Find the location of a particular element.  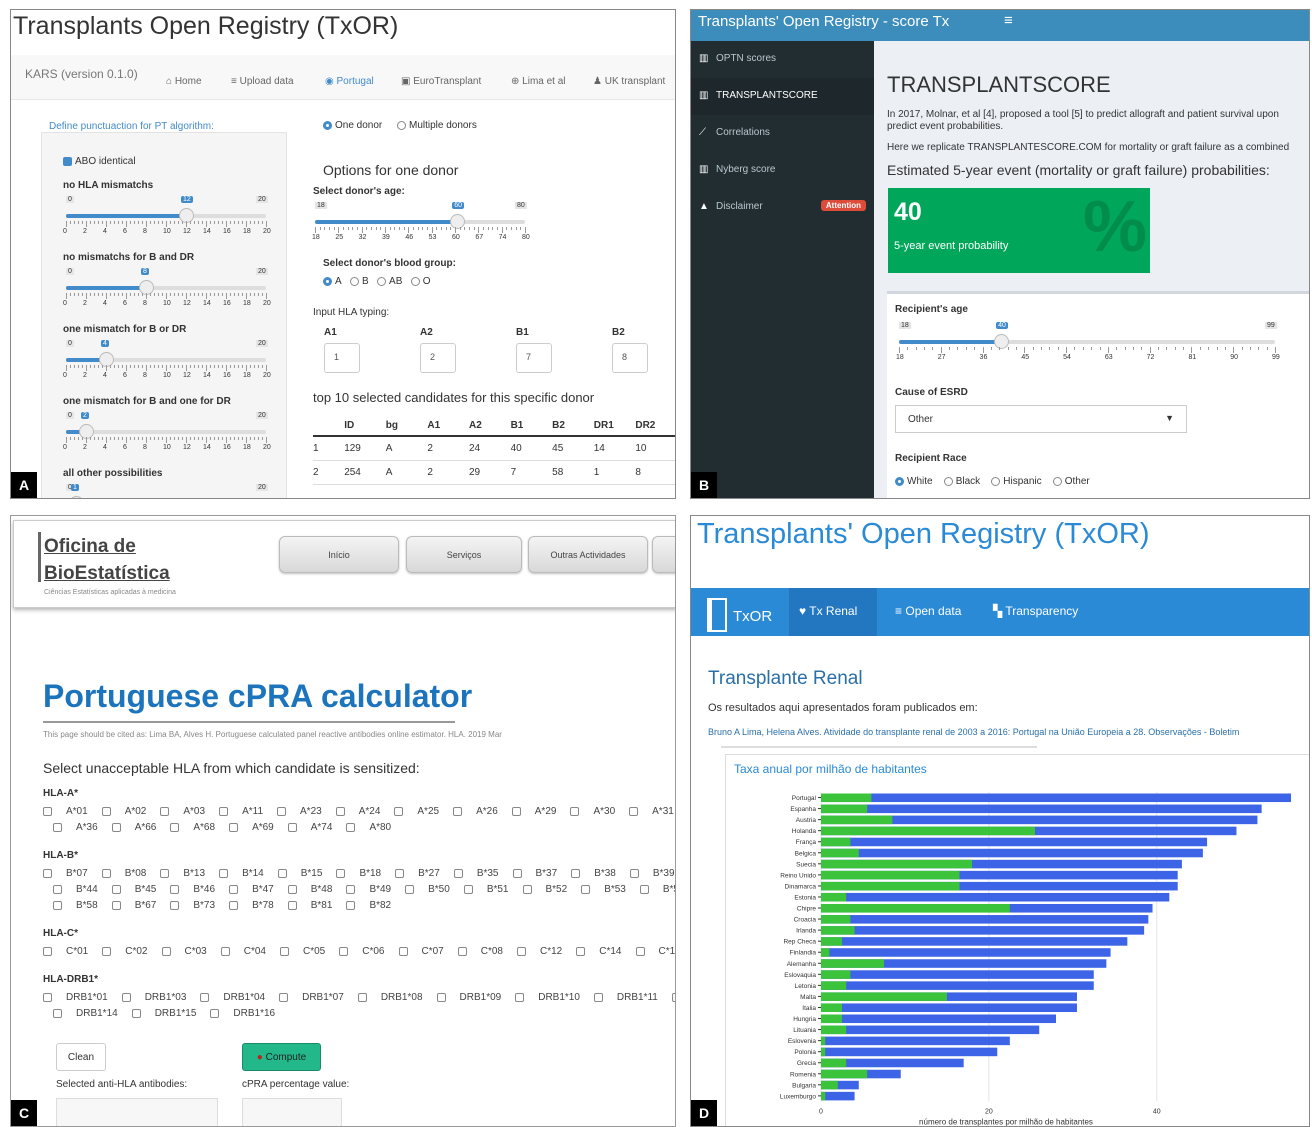

hla-checkbox: B*82 is located at coordinates (368, 905).